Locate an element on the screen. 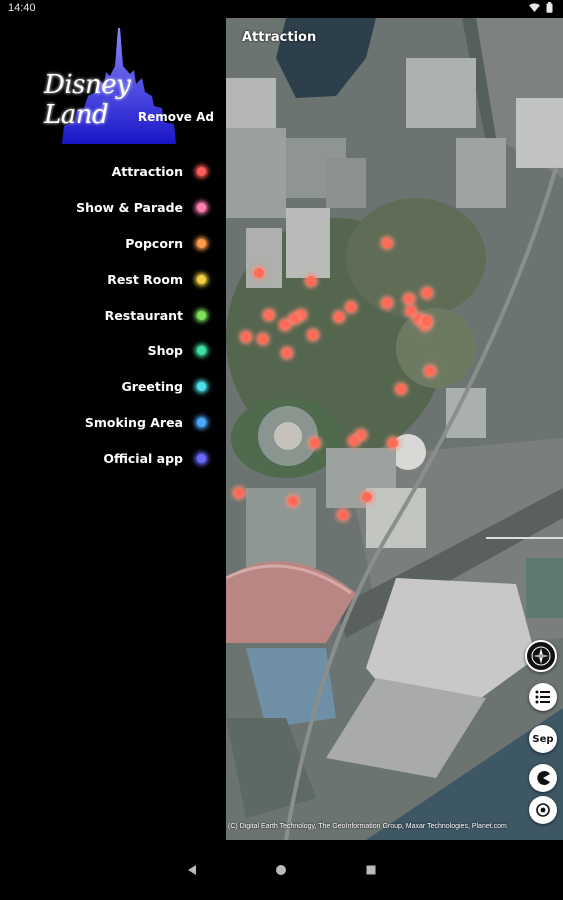 This screenshot has height=900, width=563. menu-item-show-parade: Show & Parade is located at coordinates (106, 208).